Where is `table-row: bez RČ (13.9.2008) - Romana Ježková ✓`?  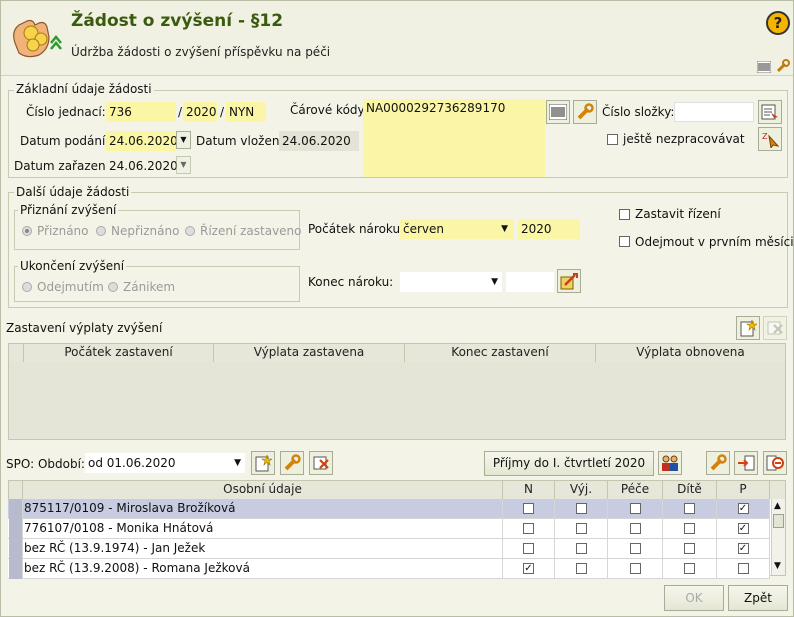
table-row: bez RČ (13.9.2008) - Romana Ježková ✓ is located at coordinates (389, 569).